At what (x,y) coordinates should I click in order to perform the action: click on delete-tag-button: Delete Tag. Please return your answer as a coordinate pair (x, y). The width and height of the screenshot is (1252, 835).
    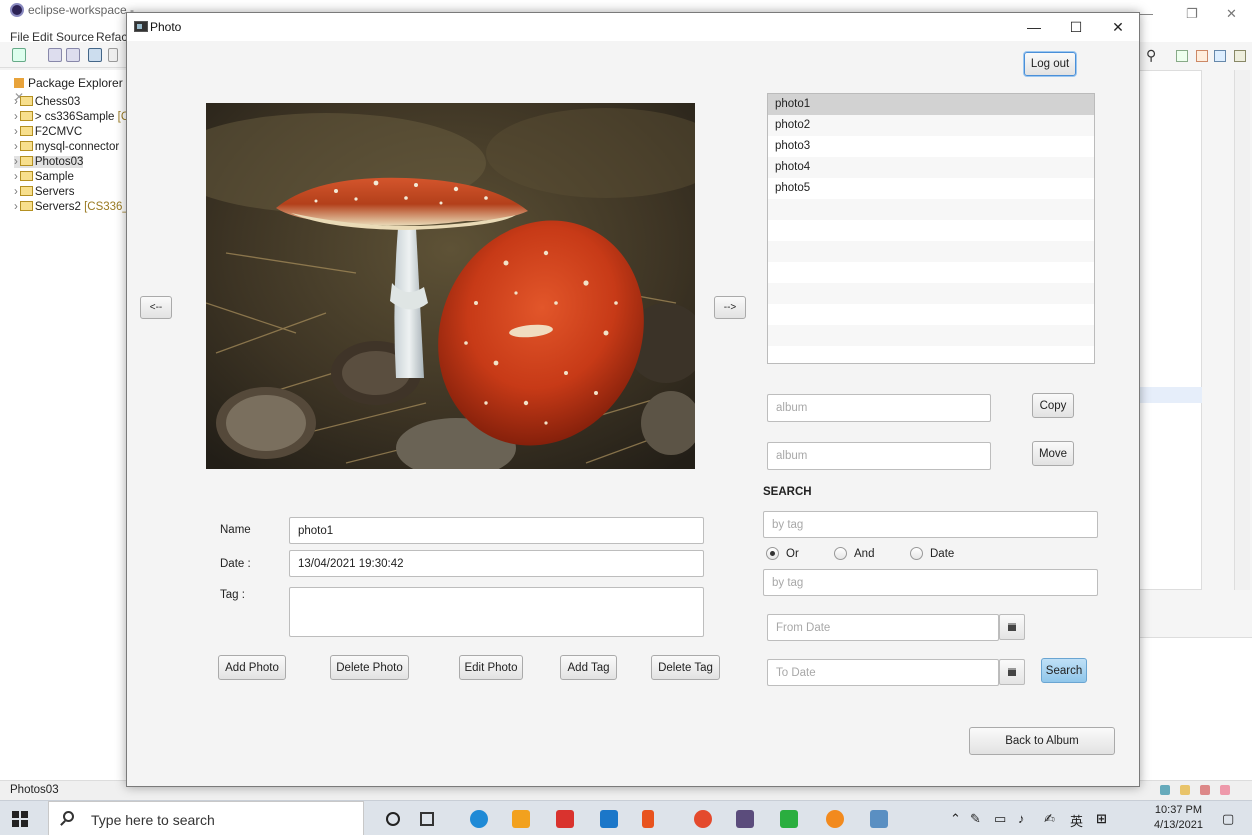
    Looking at the image, I should click on (685, 667).